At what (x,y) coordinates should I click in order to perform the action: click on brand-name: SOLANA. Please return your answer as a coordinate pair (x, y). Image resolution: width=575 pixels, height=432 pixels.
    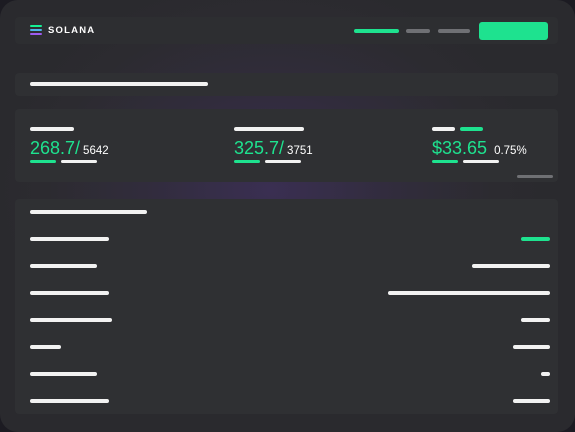
    Looking at the image, I should click on (72, 30).